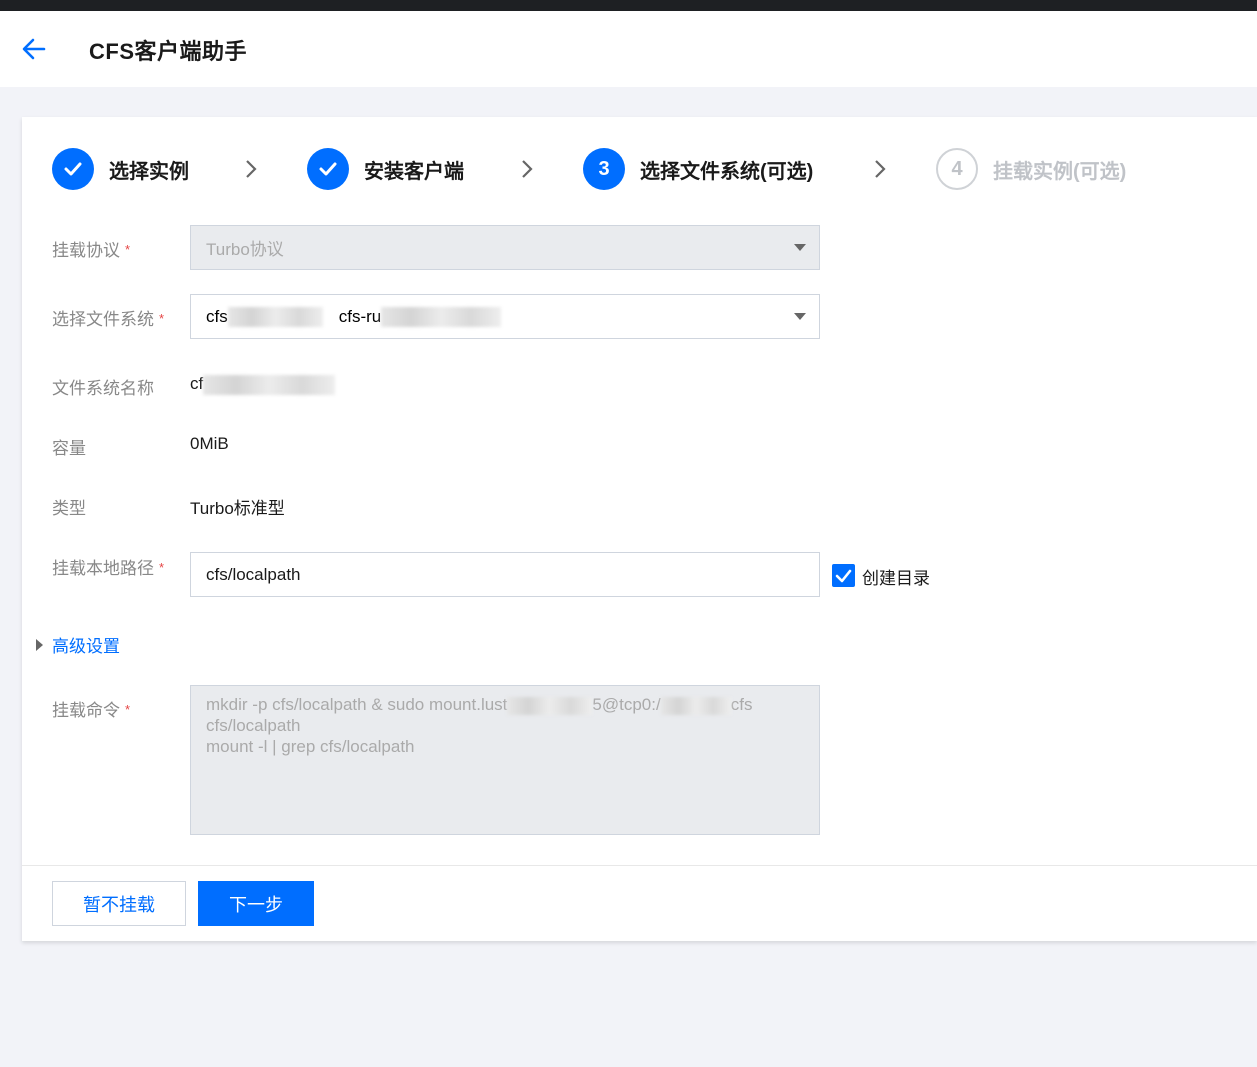 The image size is (1257, 1067). Describe the element at coordinates (727, 171) in the screenshot. I see `step-label: 选择文件系统(可选)` at that location.